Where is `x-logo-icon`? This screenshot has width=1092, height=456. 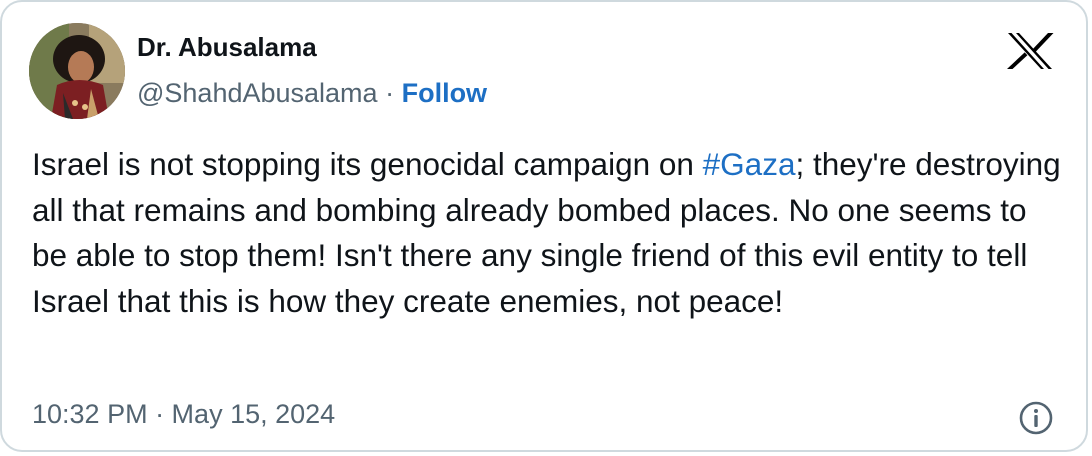
x-logo-icon is located at coordinates (1030, 51).